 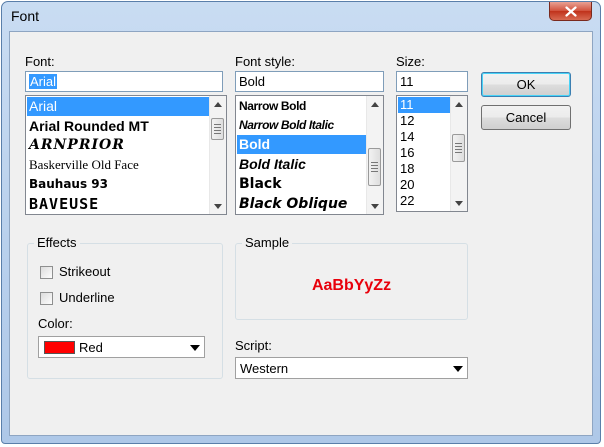 I want to click on size-item-22: 22, so click(x=424, y=201).